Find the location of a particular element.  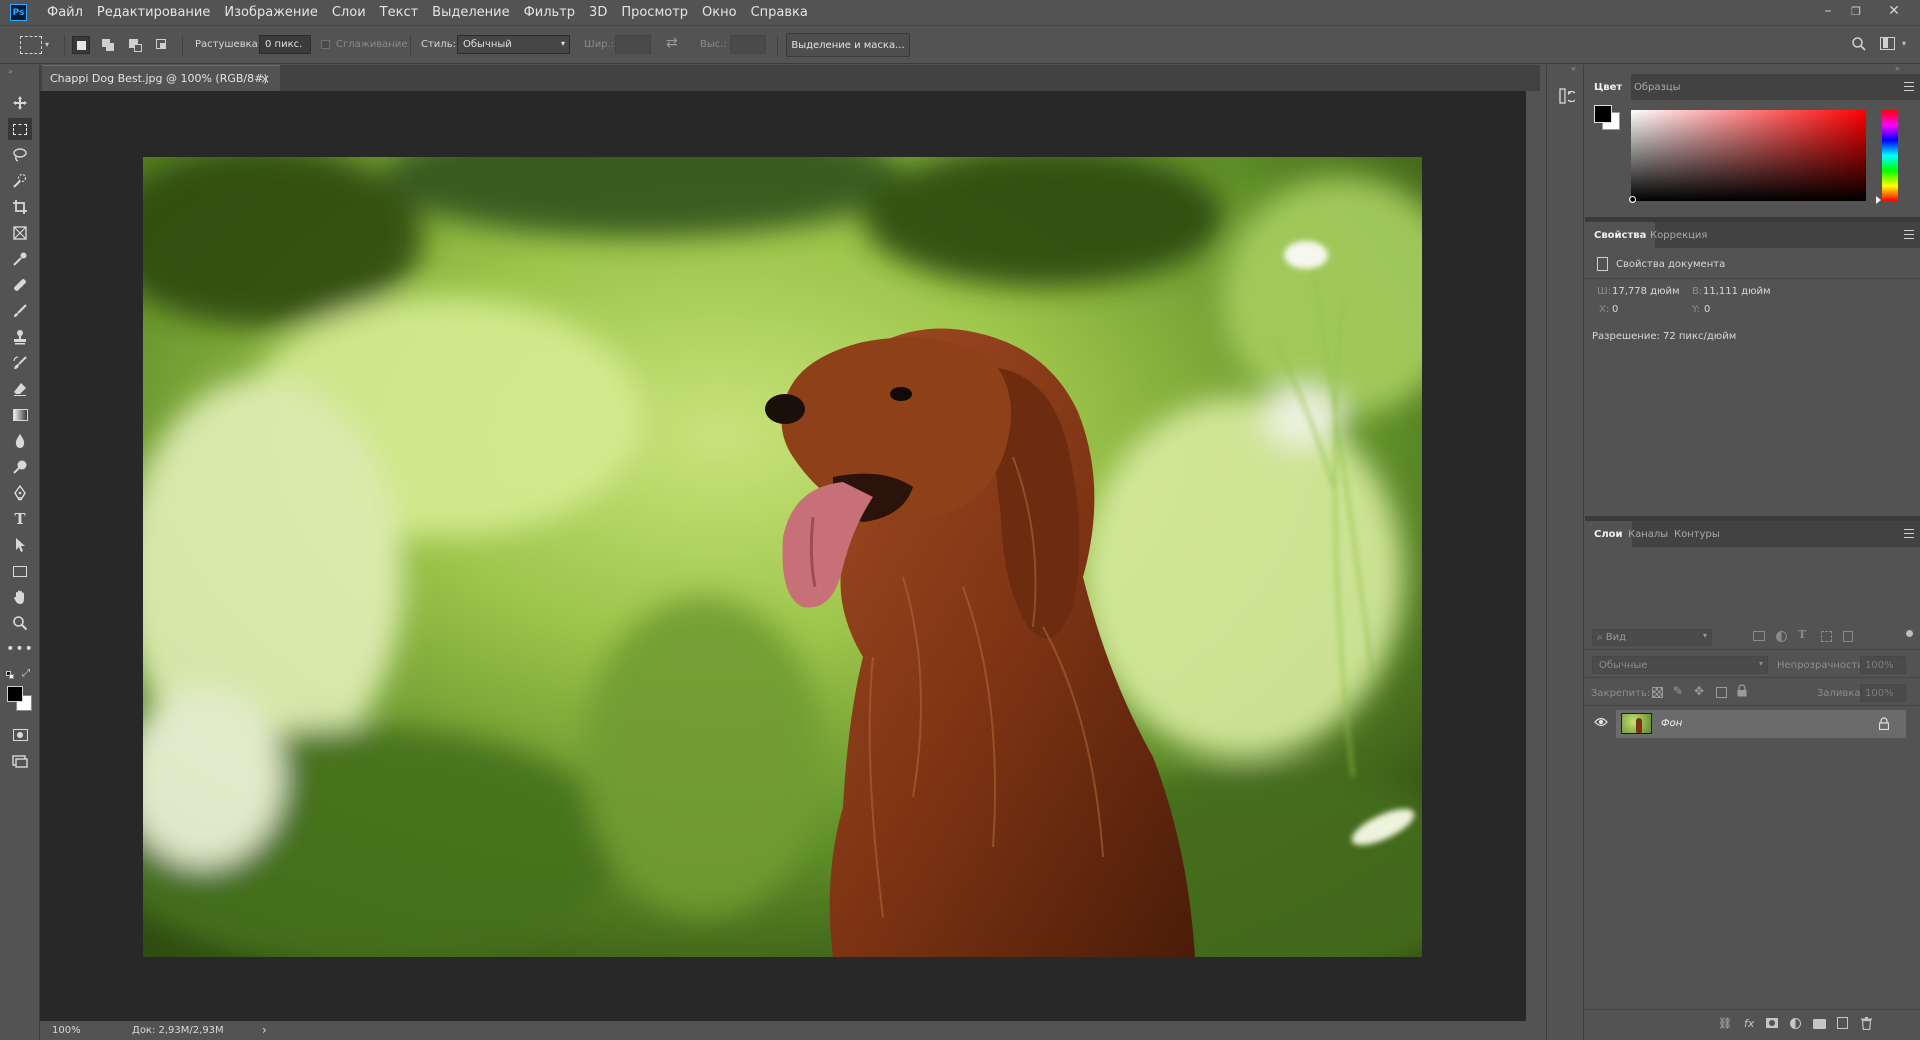

clone-stamp-tool-icon is located at coordinates (20, 337).